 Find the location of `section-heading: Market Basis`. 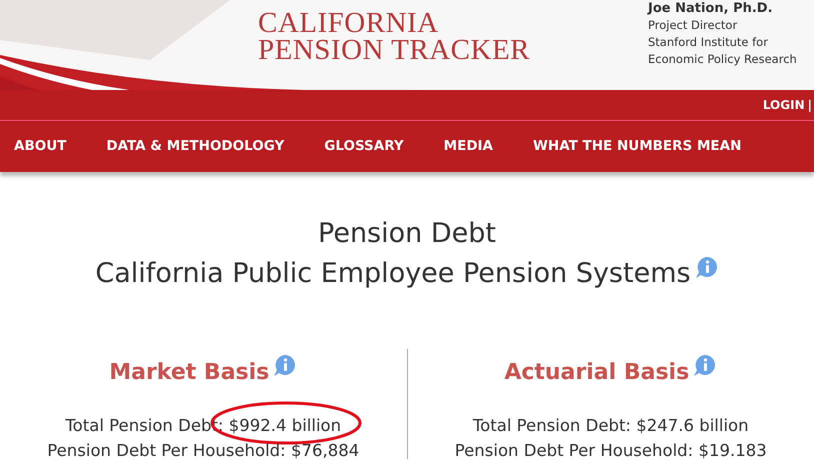

section-heading: Market Basis is located at coordinates (189, 372).